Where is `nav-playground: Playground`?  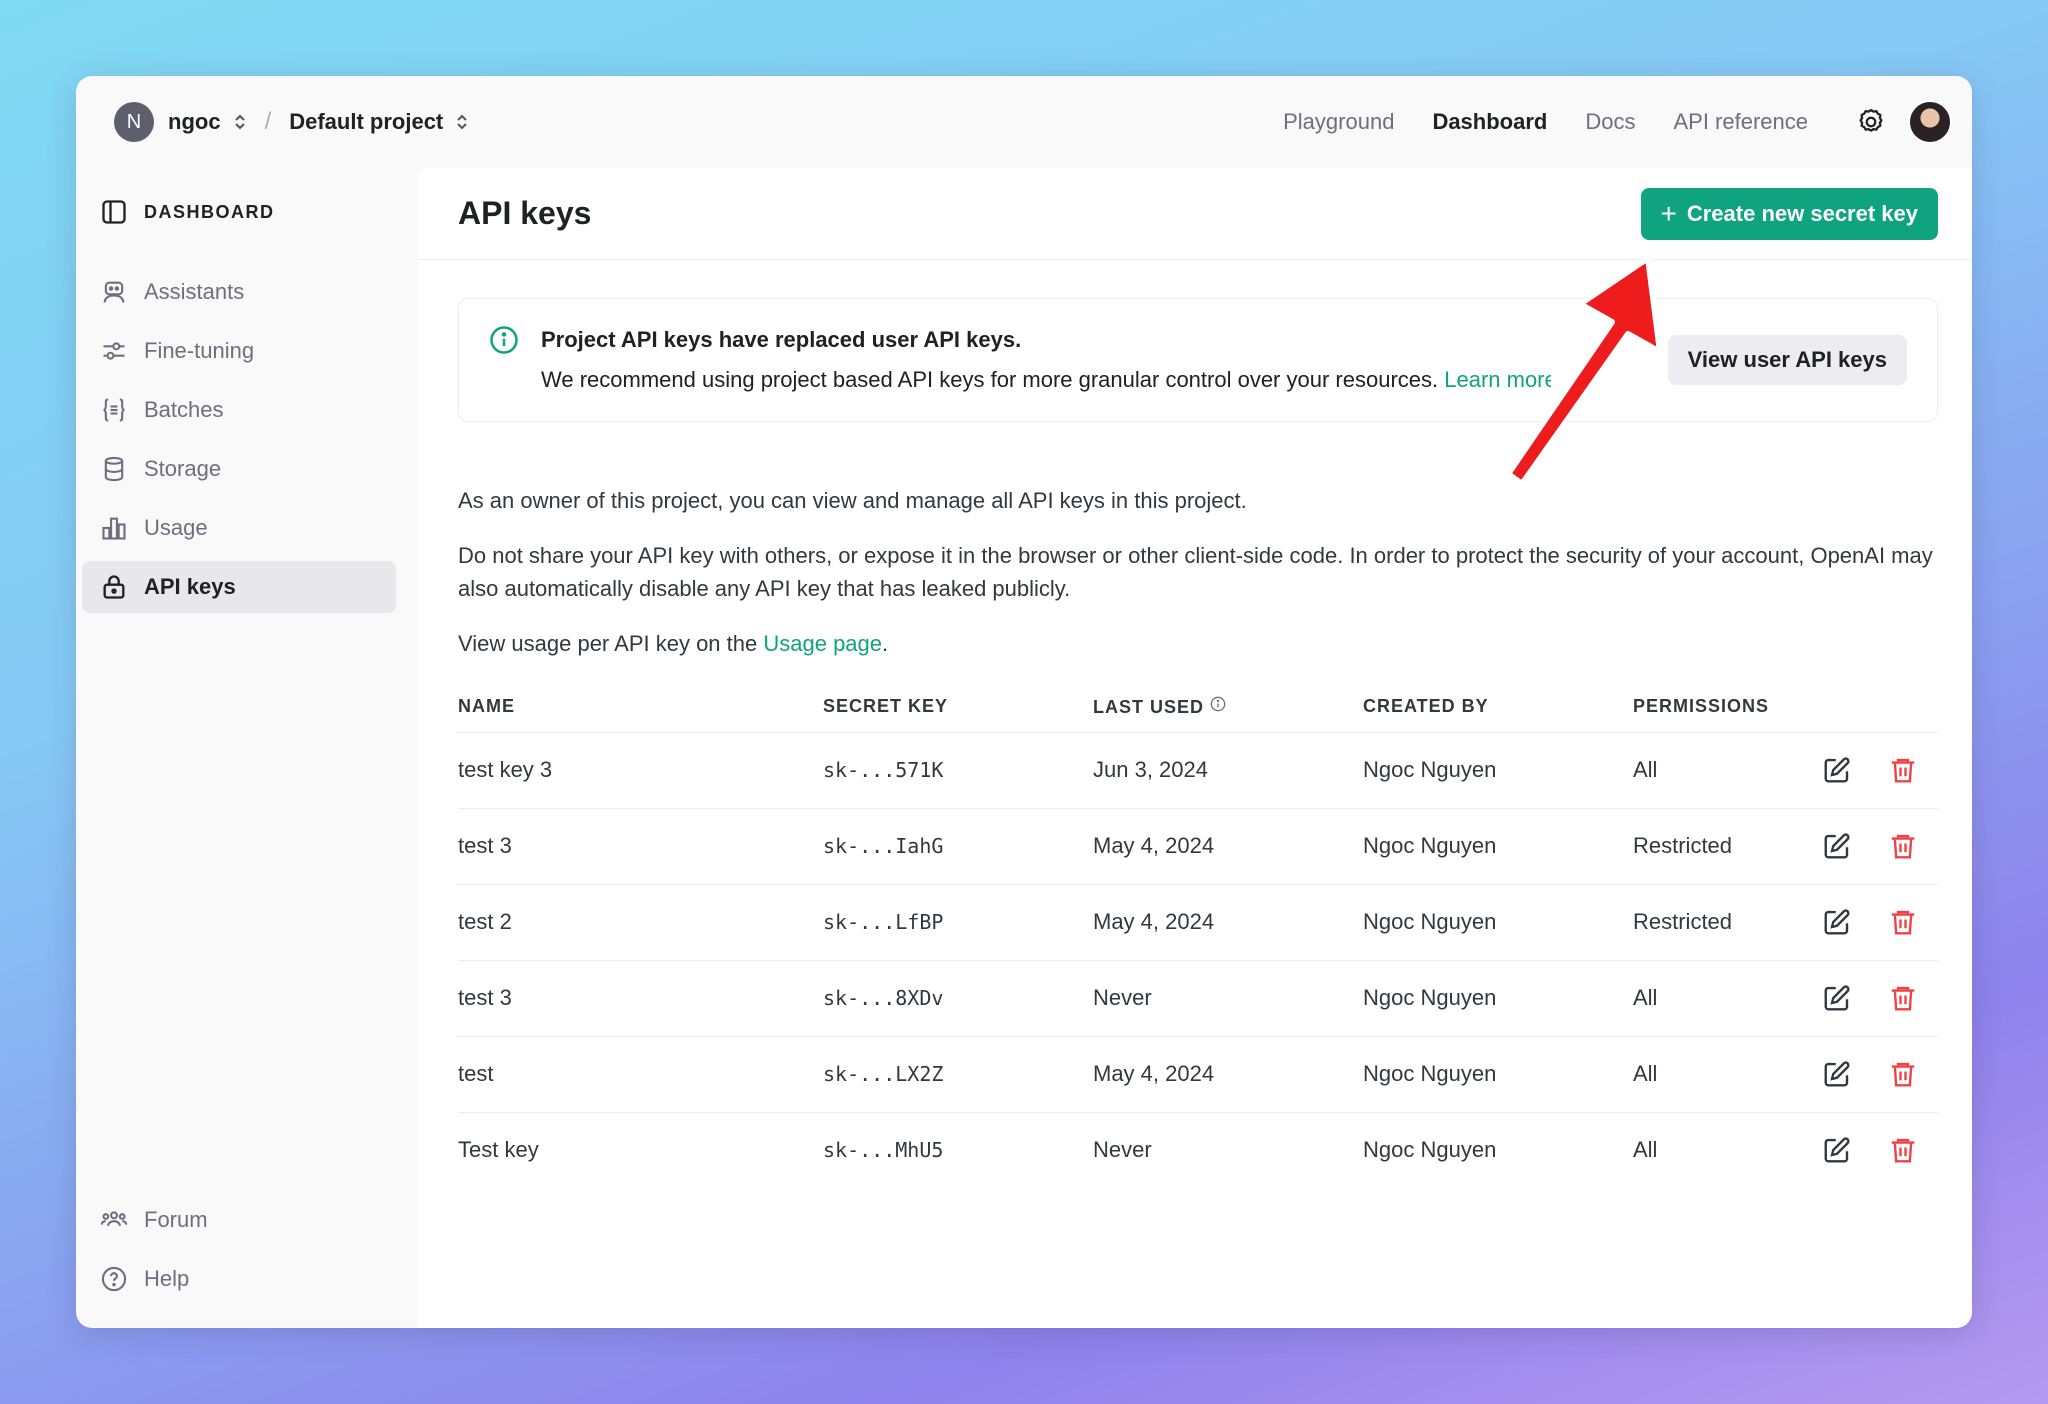
nav-playground: Playground is located at coordinates (1338, 122).